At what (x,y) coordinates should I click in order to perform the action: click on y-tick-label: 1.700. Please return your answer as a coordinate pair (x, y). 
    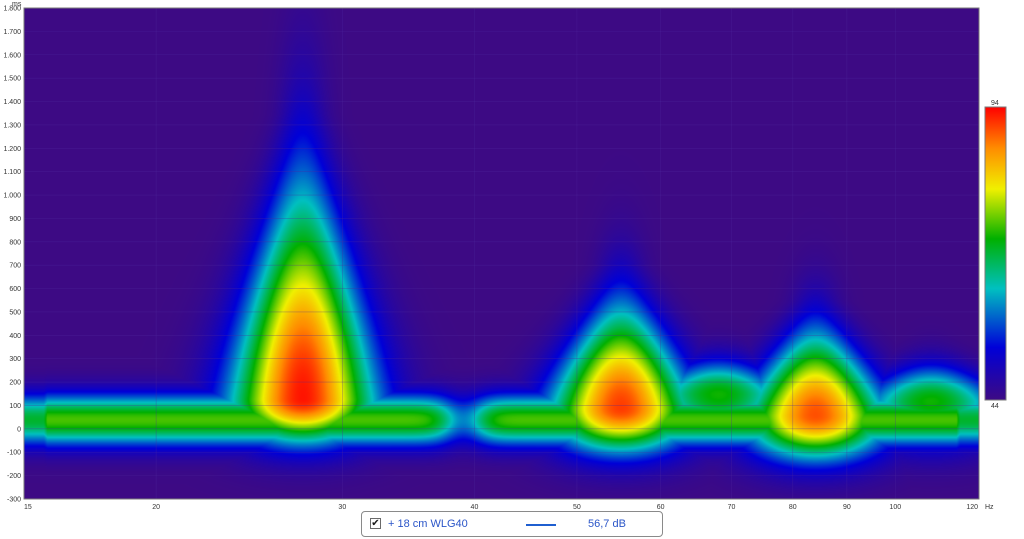
    Looking at the image, I should click on (12, 32).